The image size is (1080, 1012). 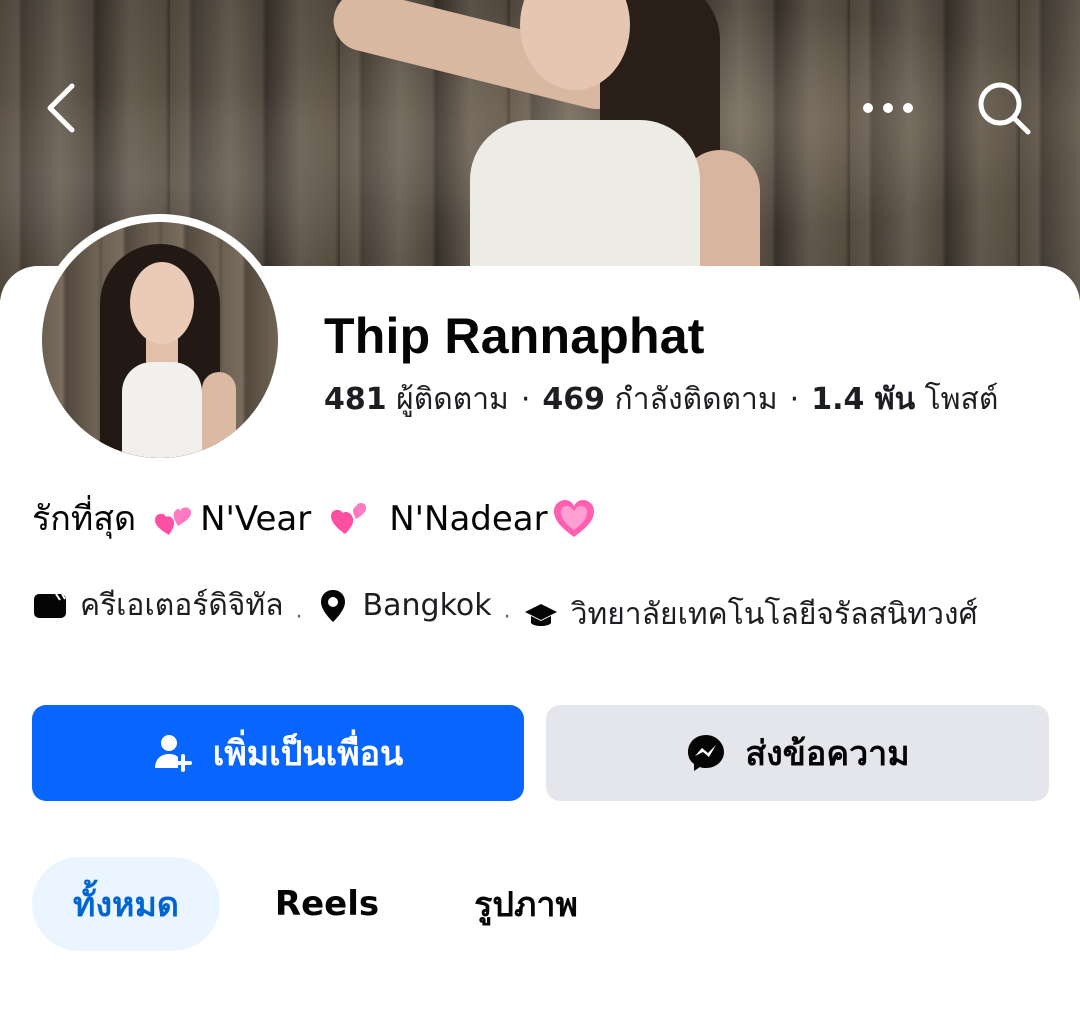 I want to click on category-text: ครีเอเตอร์ดิจิทัล, so click(x=182, y=605).